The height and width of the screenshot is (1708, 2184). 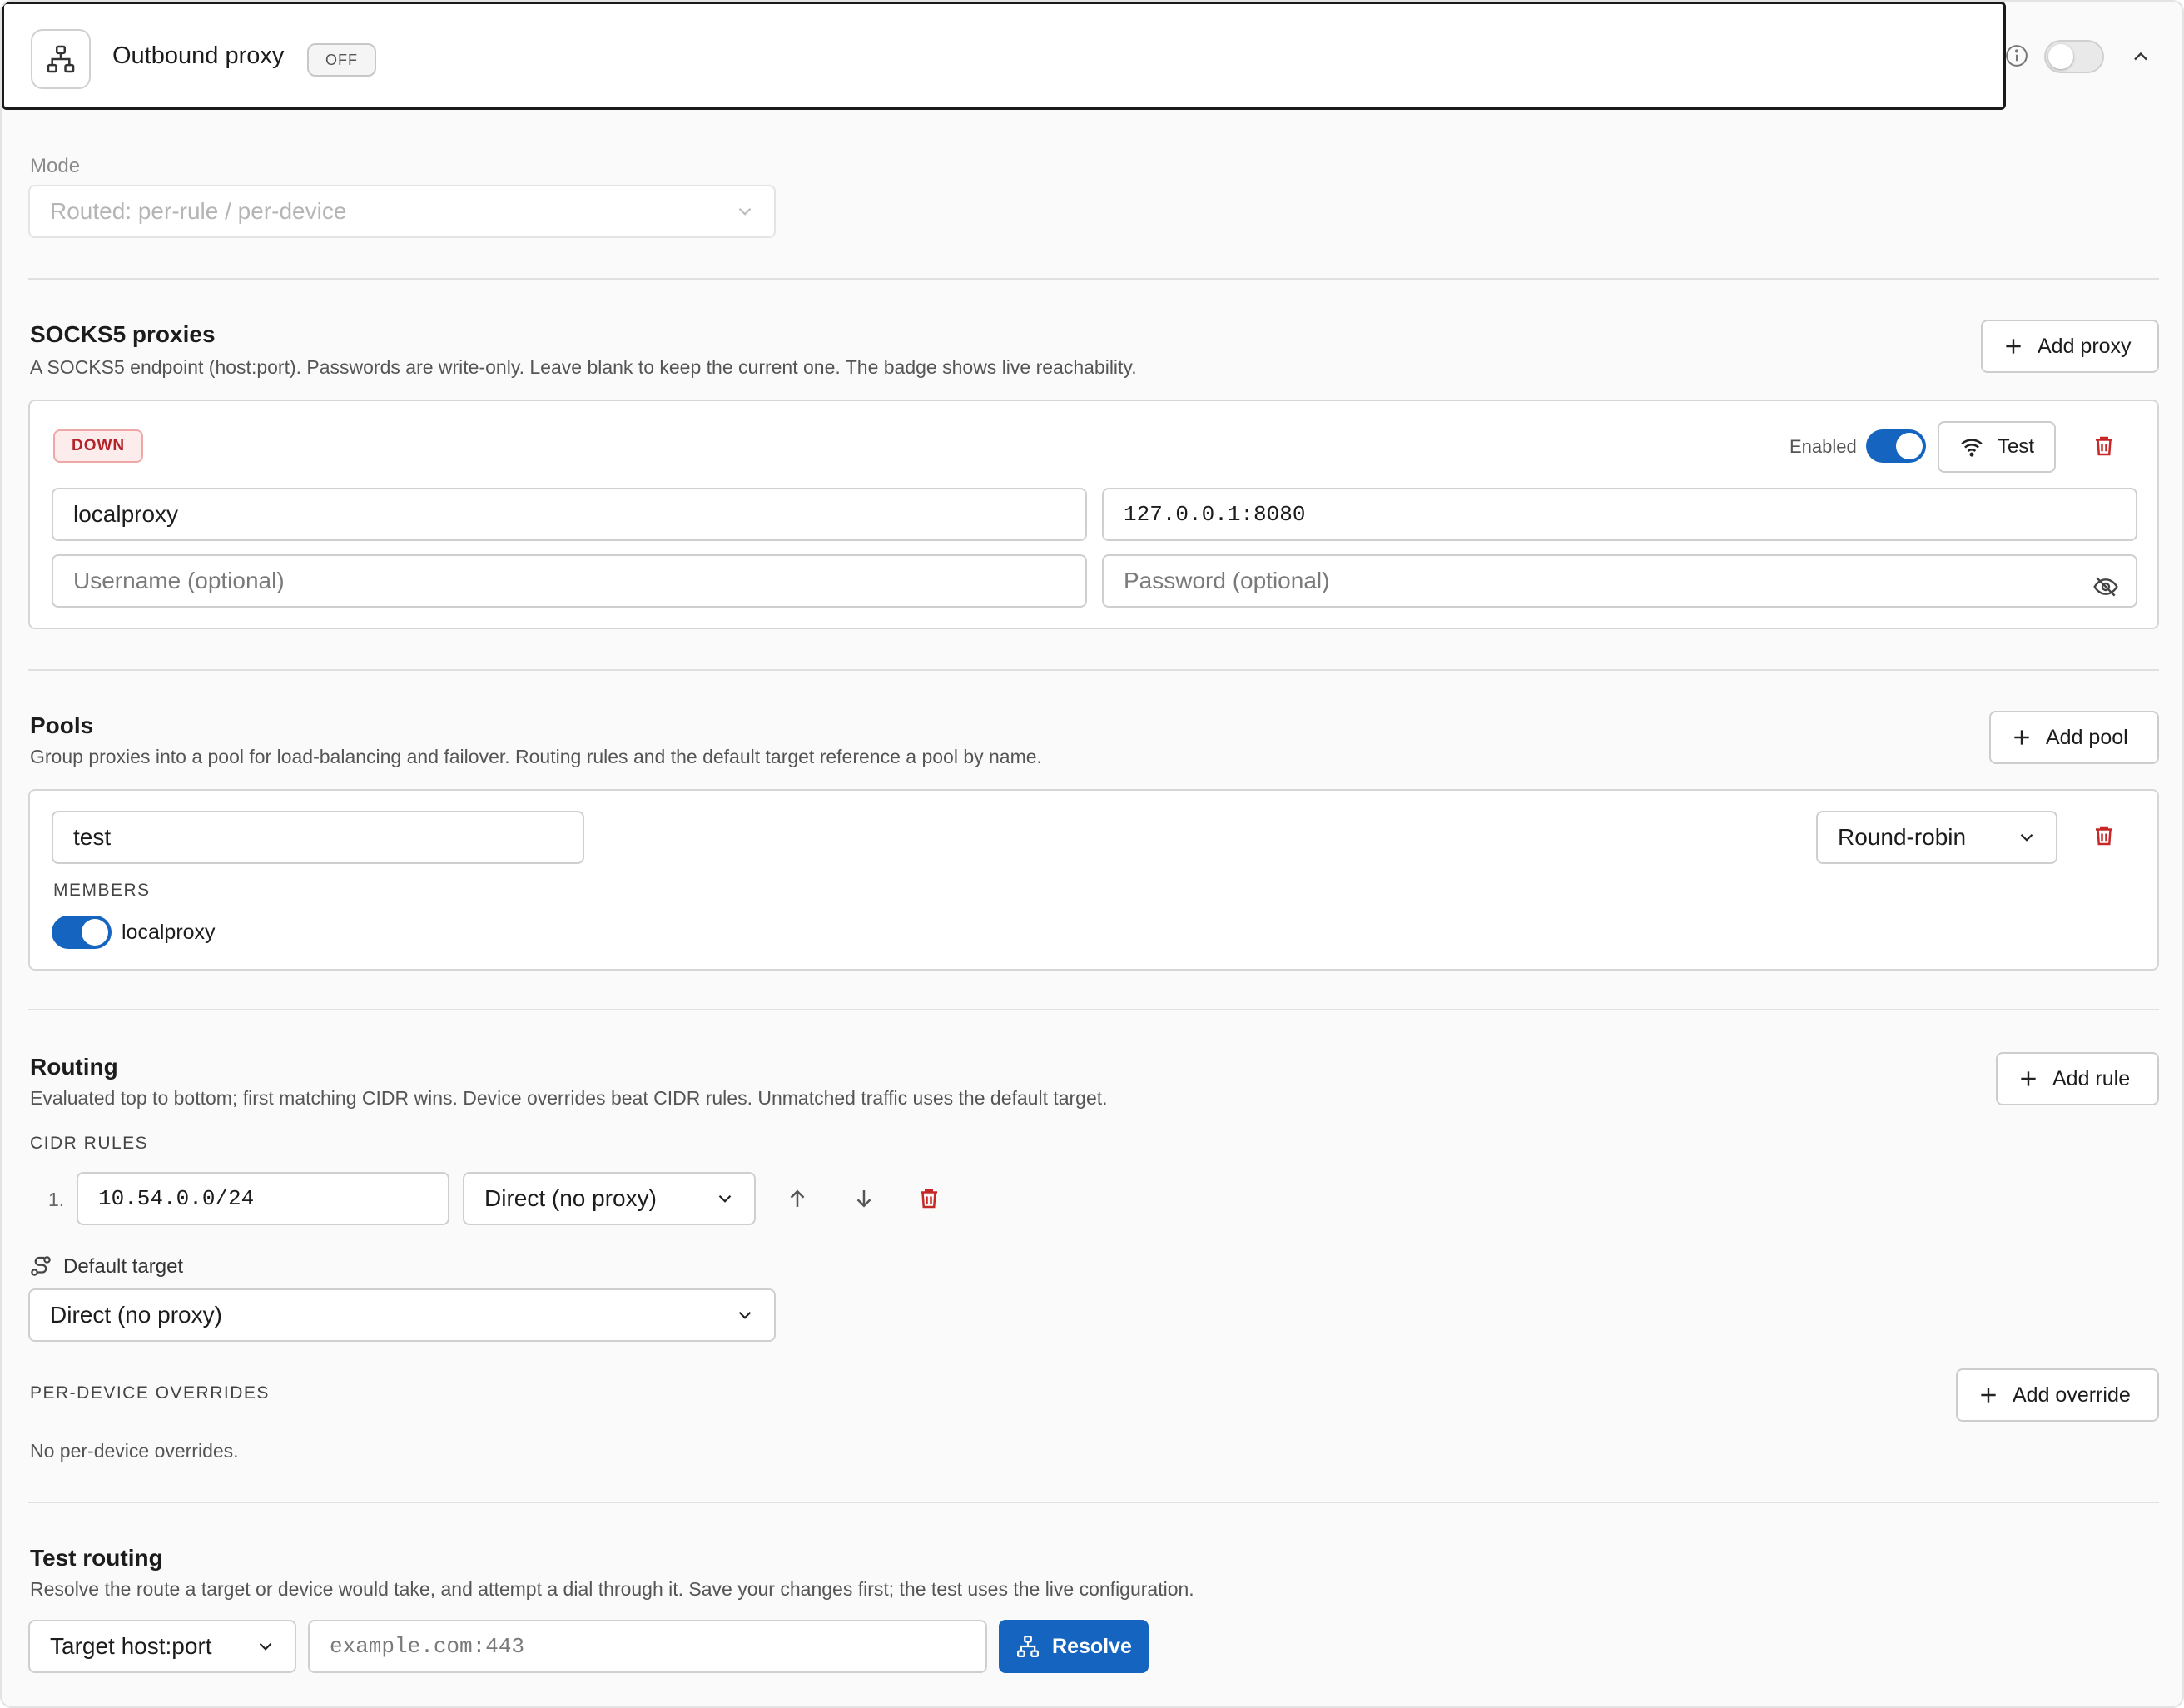 I want to click on chevron-up-icon, so click(x=2140, y=58).